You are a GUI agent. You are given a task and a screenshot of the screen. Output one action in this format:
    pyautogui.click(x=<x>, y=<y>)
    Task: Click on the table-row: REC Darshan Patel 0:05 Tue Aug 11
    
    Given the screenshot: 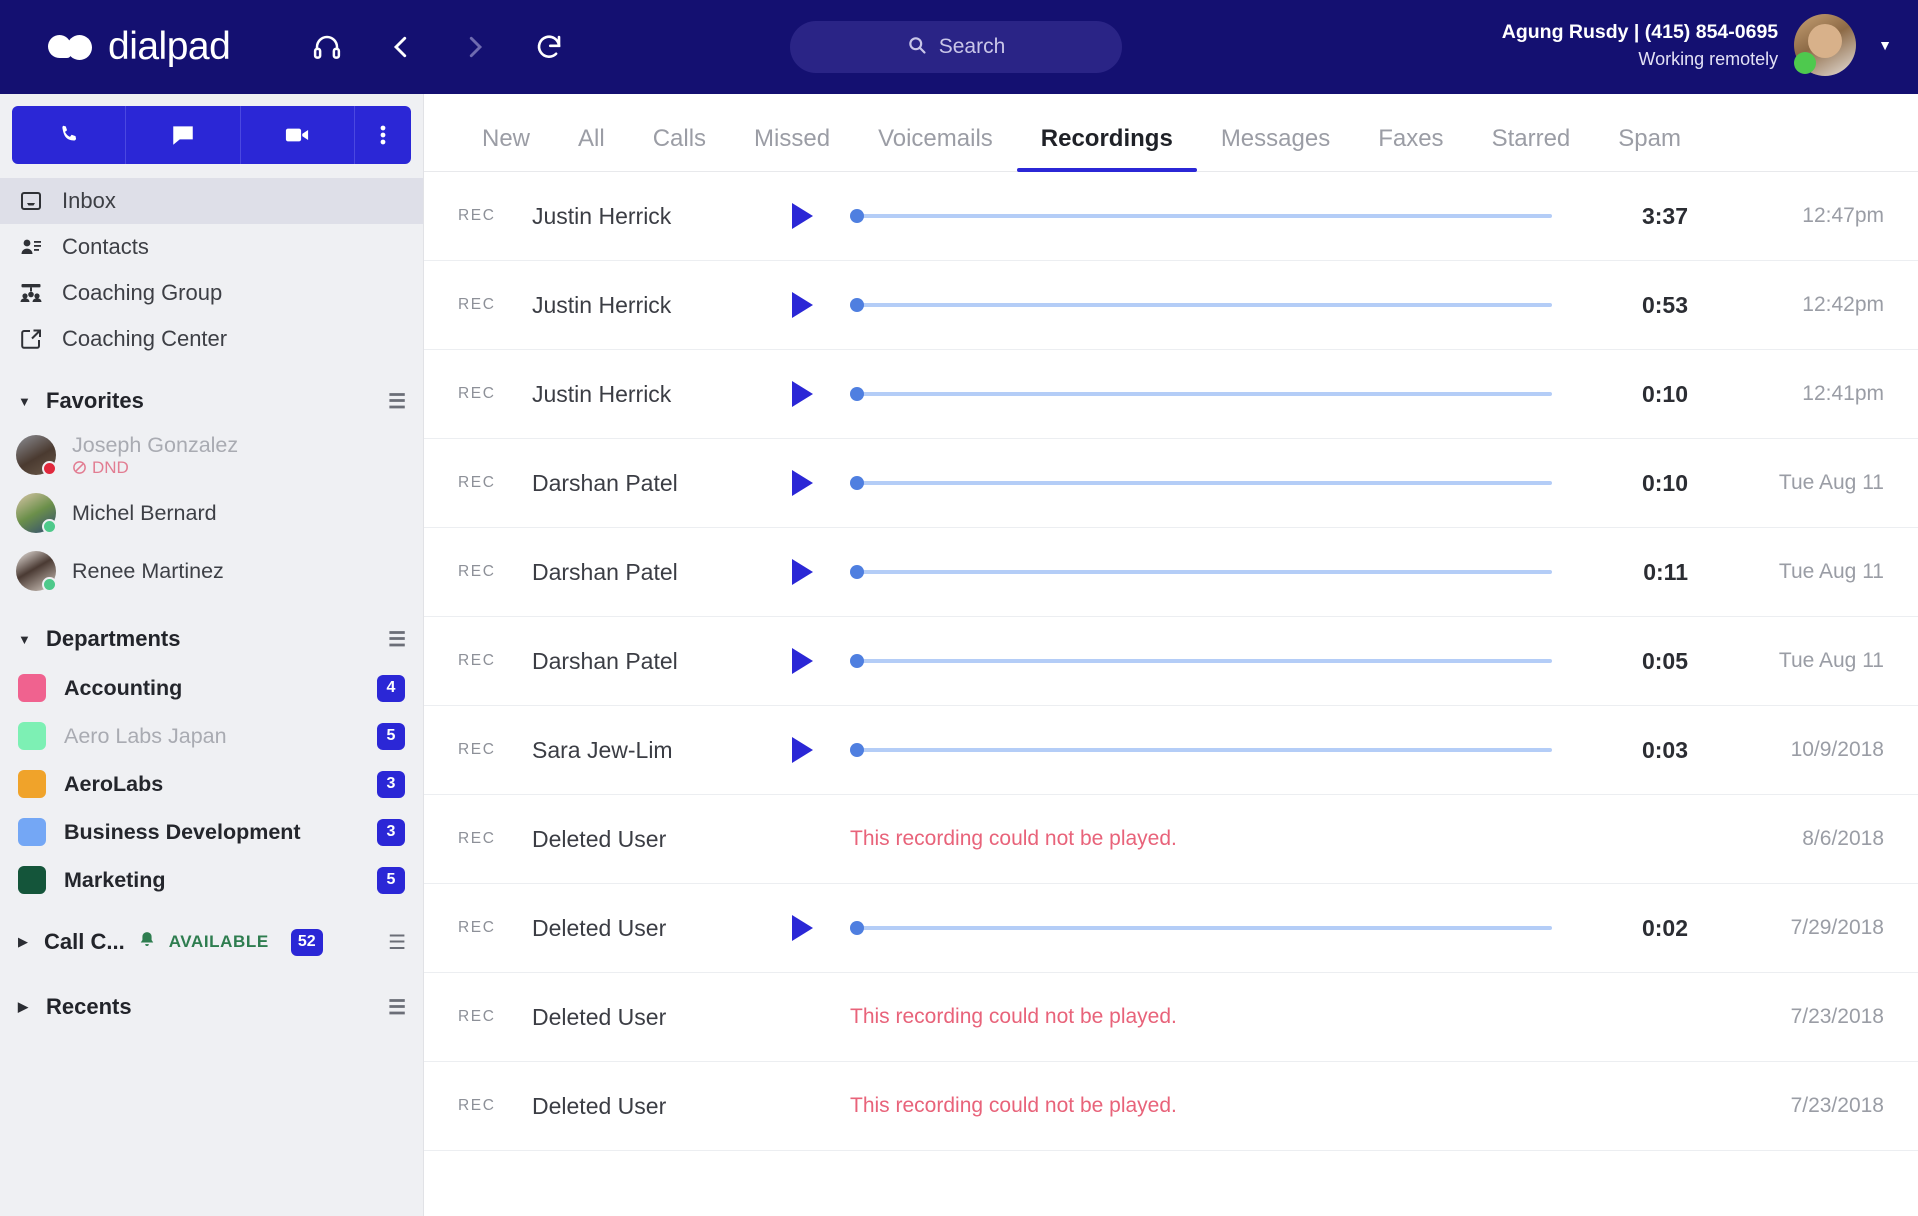 What is the action you would take?
    pyautogui.click(x=1171, y=661)
    